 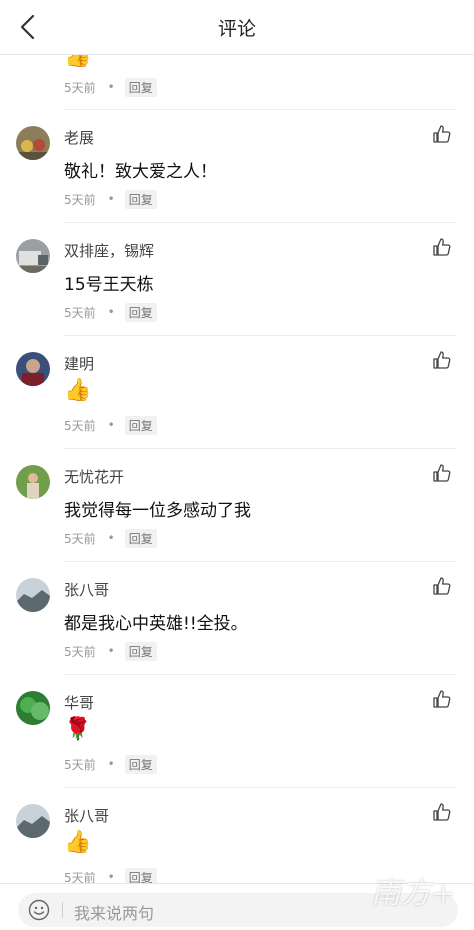 What do you see at coordinates (156, 624) in the screenshot?
I see `comment-content: 都是我心中英雄!!全投。` at bounding box center [156, 624].